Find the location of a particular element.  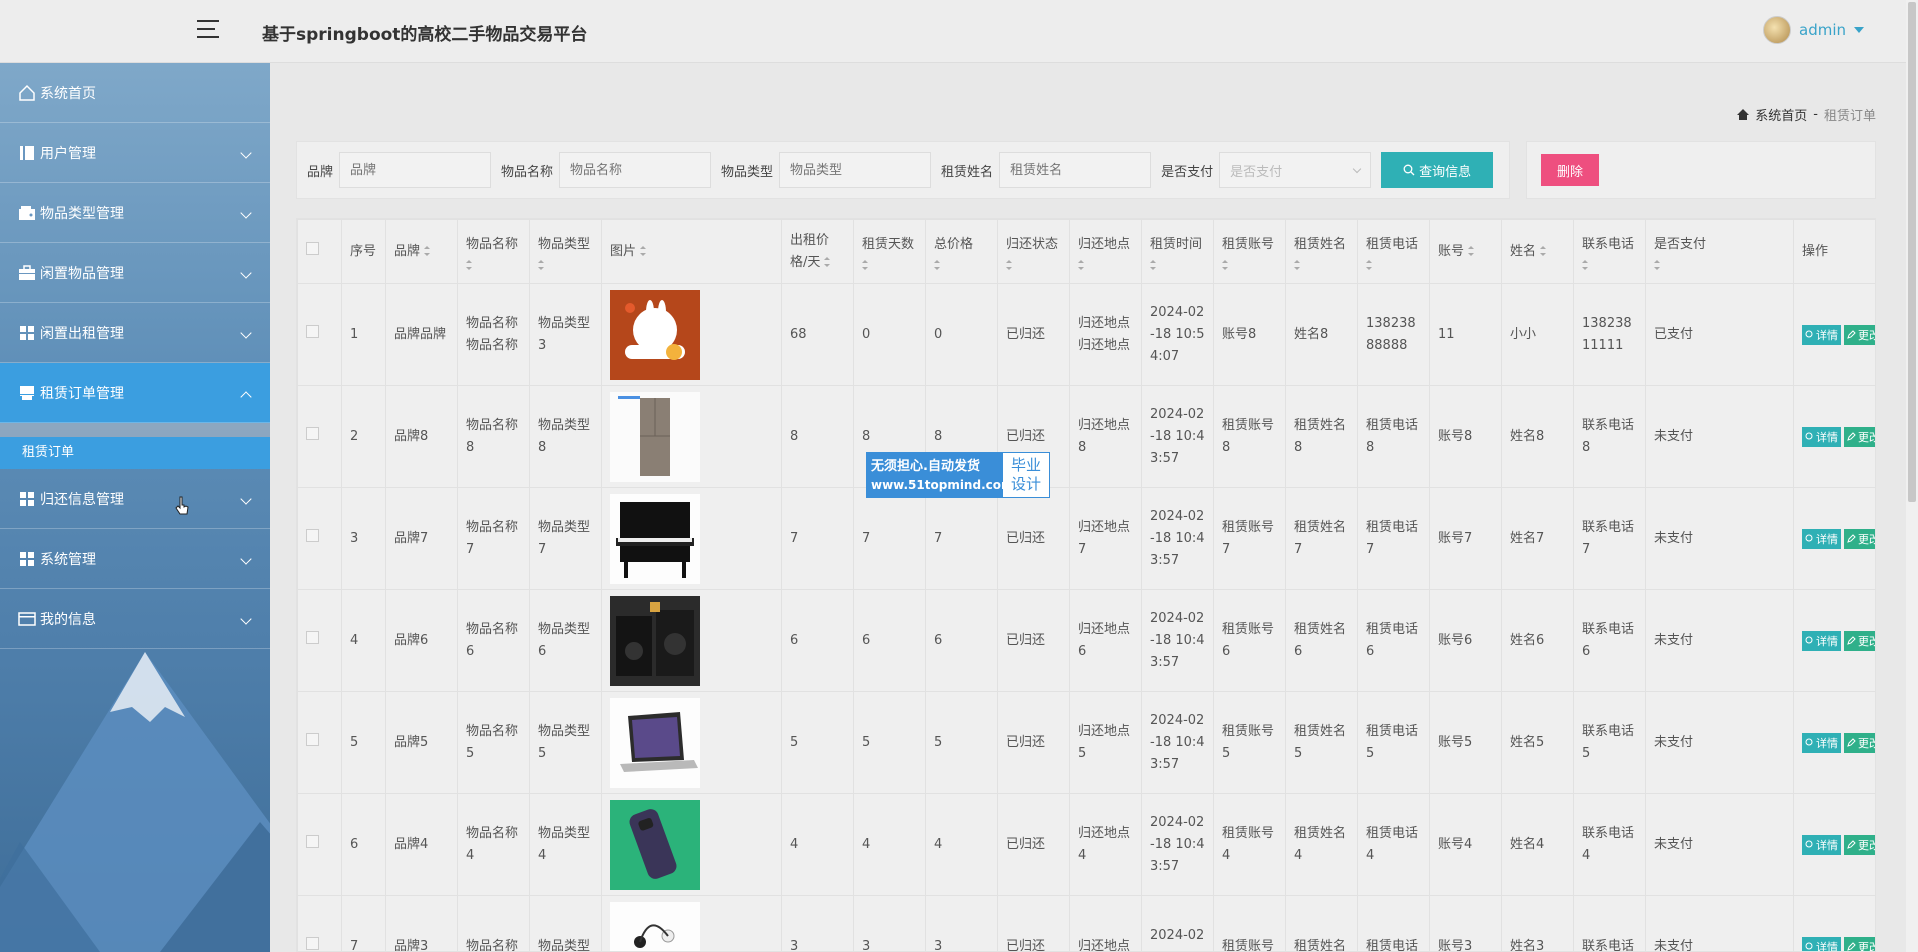

page-scrollbar is located at coordinates (1912, 476).